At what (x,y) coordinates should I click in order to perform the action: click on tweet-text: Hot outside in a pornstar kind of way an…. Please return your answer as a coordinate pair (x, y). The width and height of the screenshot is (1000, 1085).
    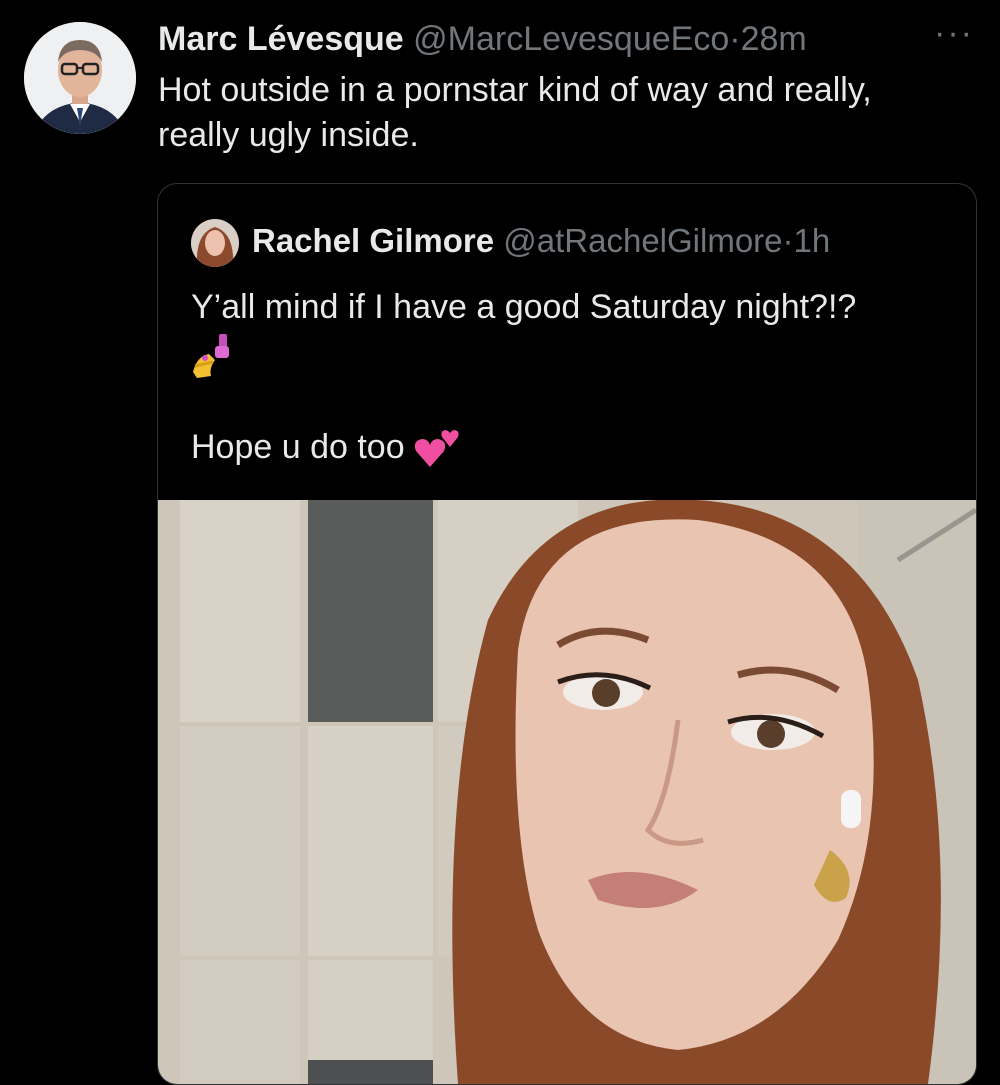
    Looking at the image, I should click on (568, 113).